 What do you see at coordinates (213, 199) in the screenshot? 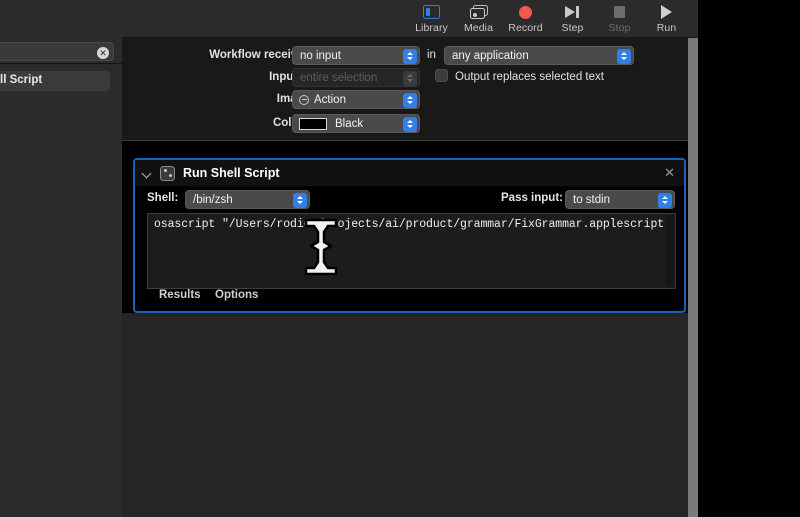
I see `shell-value: /bin/zsh` at bounding box center [213, 199].